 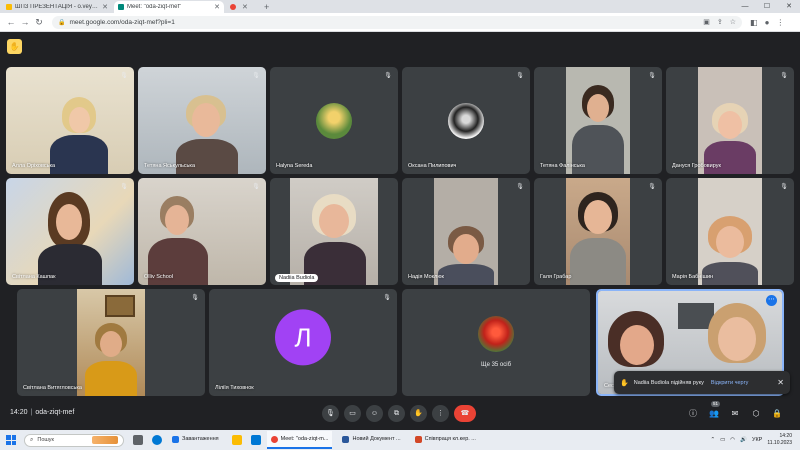 I want to click on participant-tile: 🎙 Оксана Пилипович, so click(x=466, y=120).